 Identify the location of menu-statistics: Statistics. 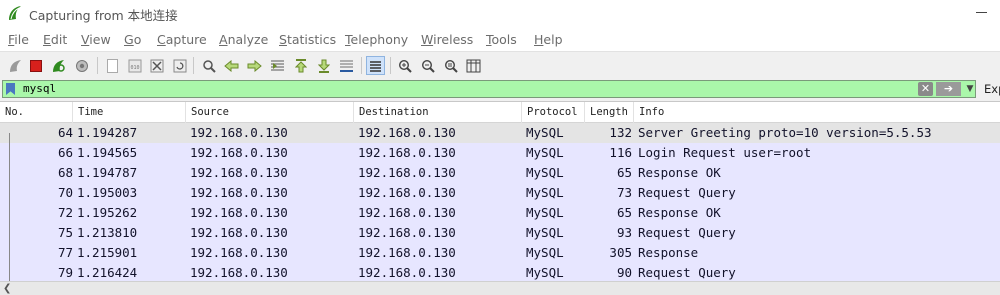
(307, 39).